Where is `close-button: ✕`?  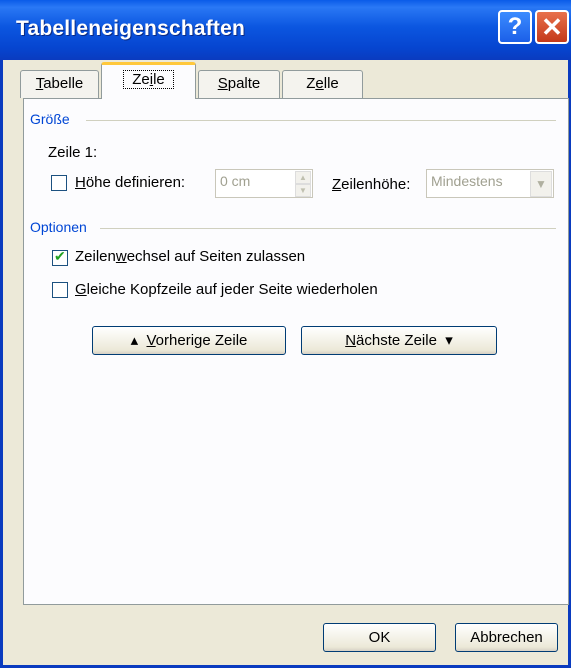
close-button: ✕ is located at coordinates (552, 27).